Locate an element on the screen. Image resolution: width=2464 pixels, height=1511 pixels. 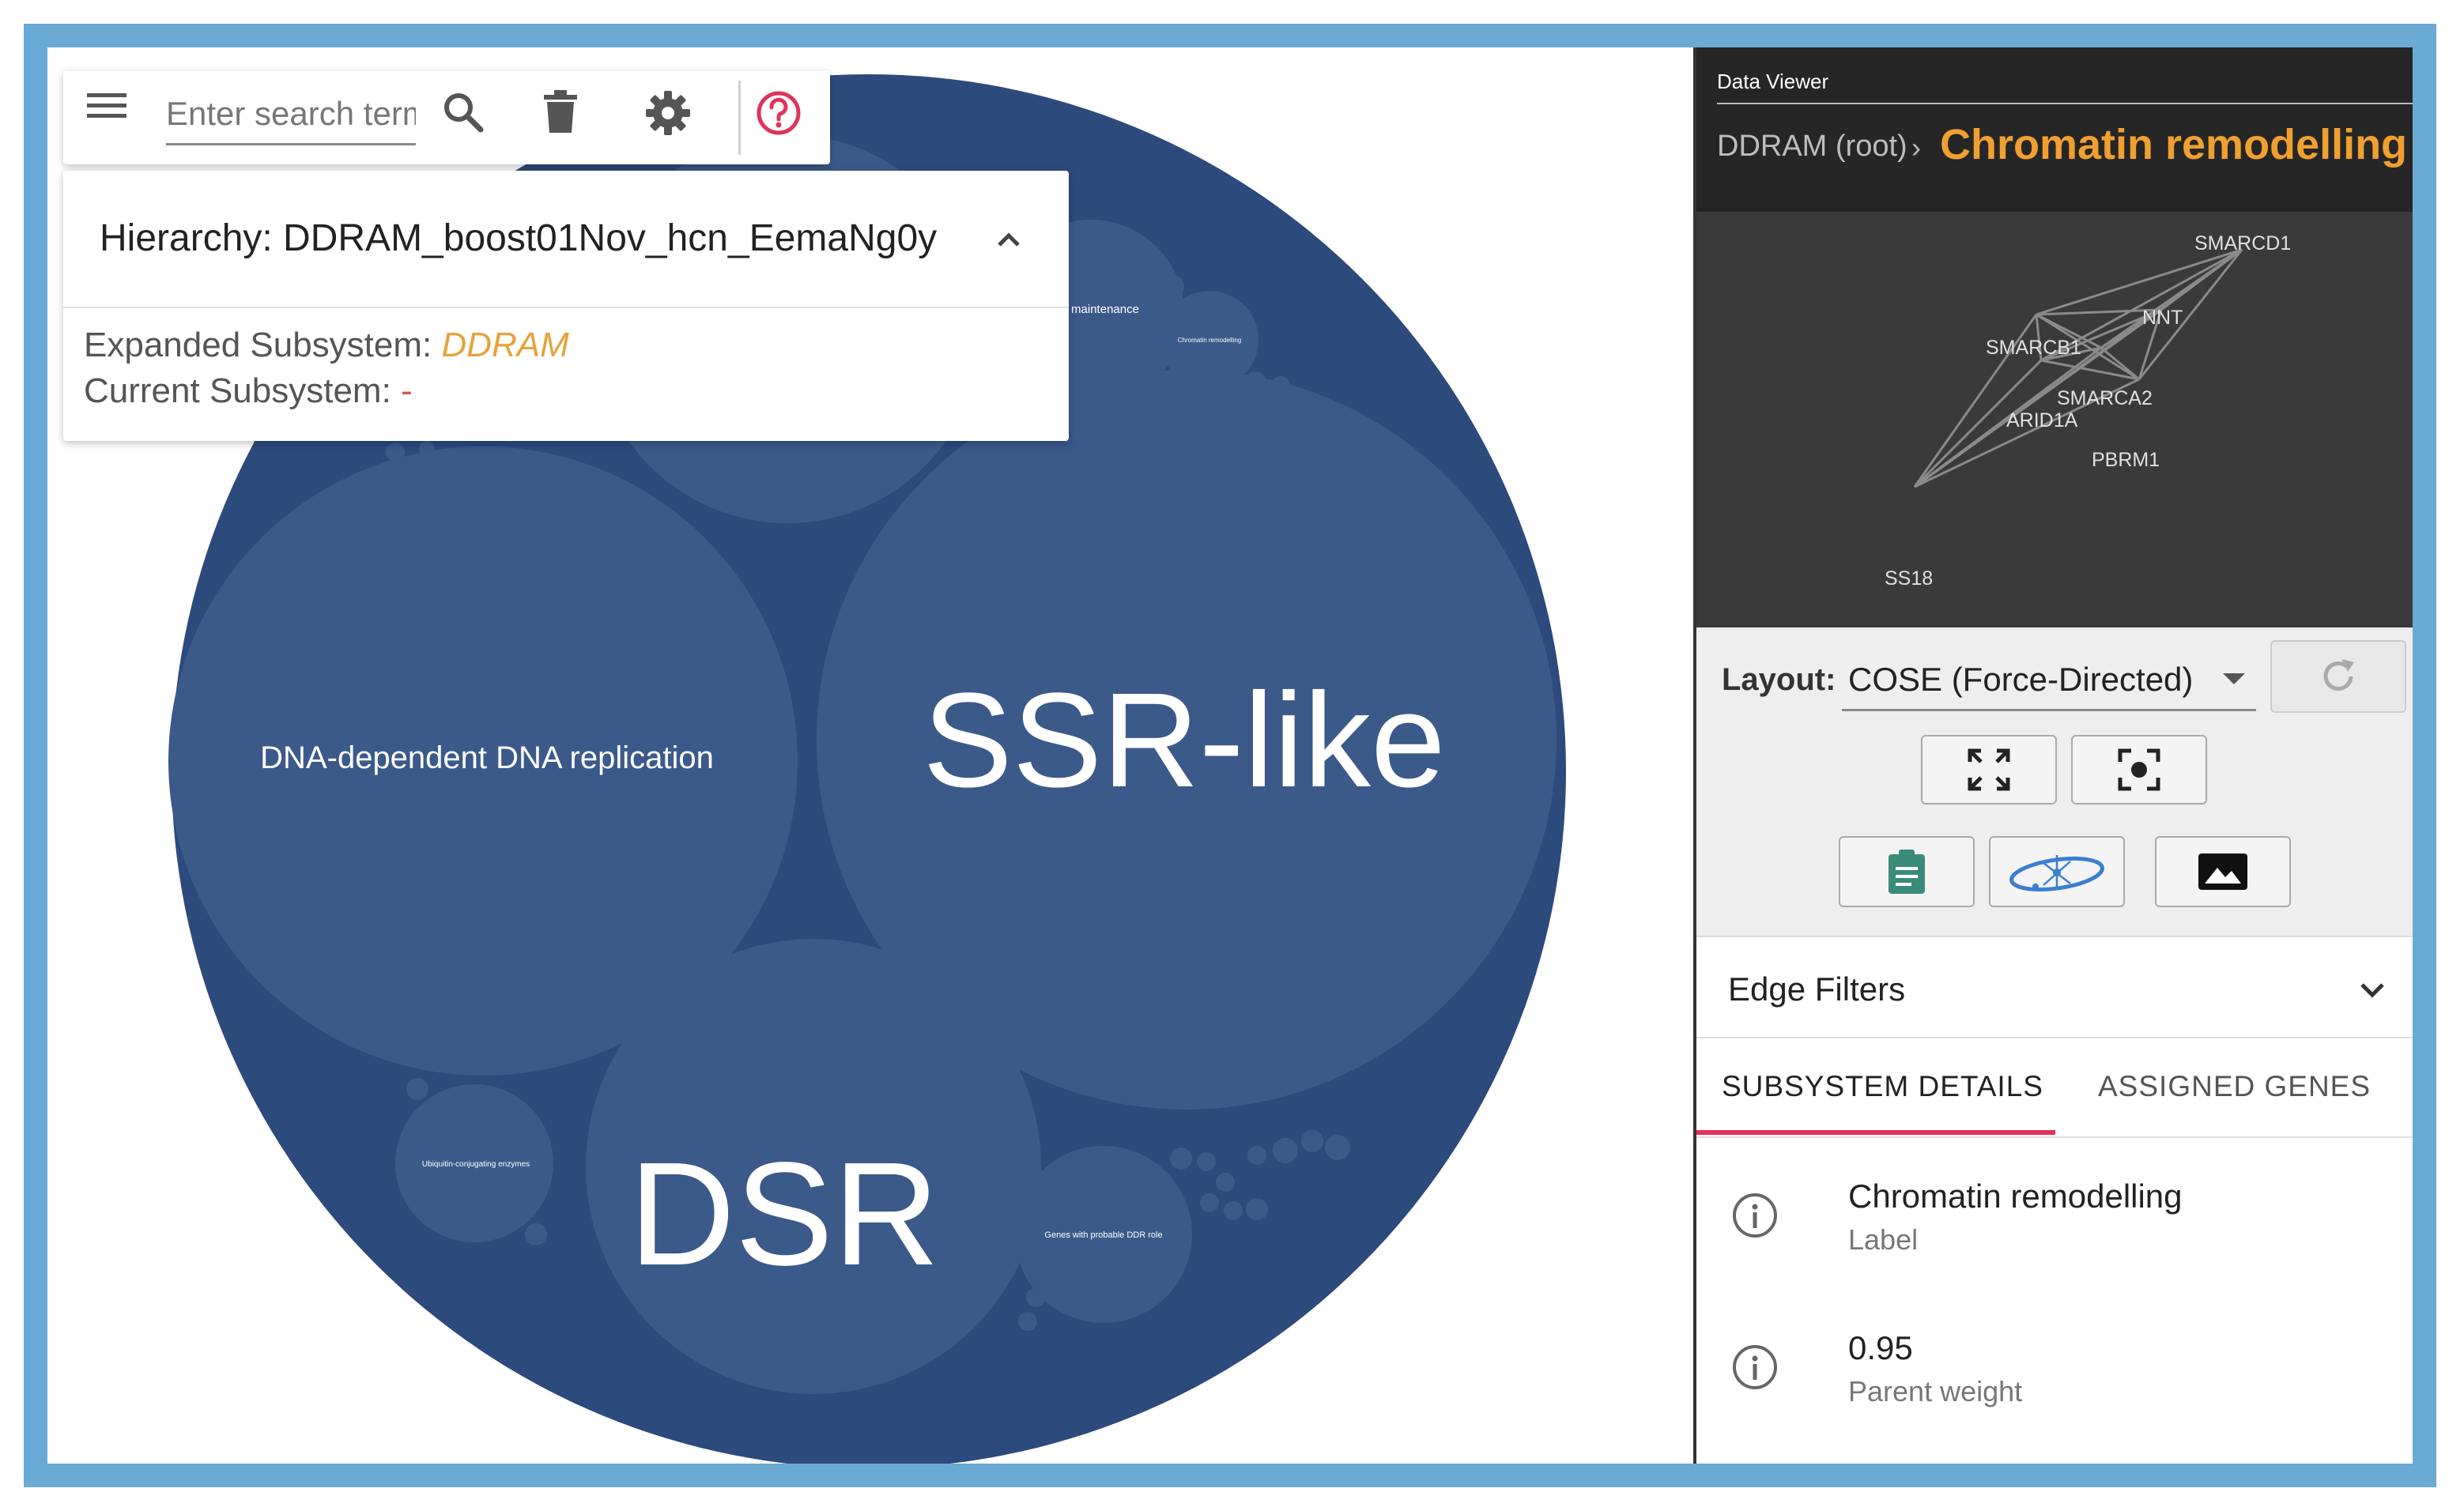
current-subsystem-value: - is located at coordinates (407, 390).